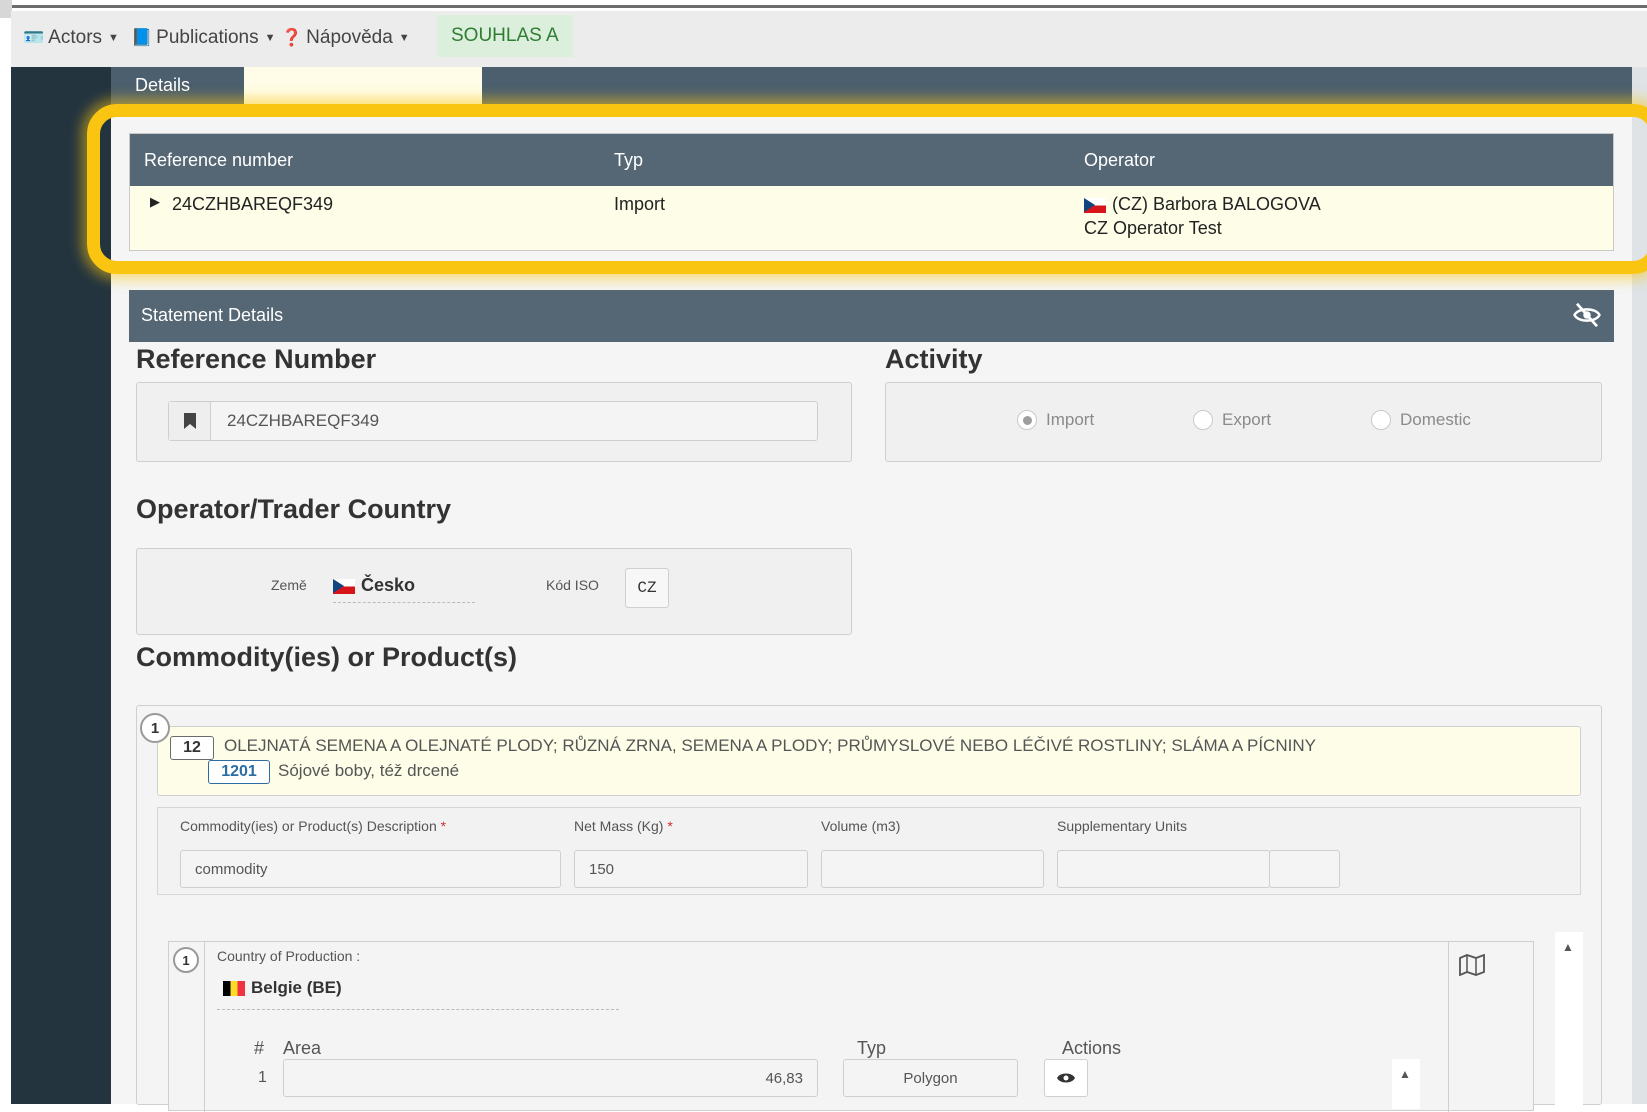 This screenshot has width=1647, height=1112. I want to click on view-button, so click(1066, 1078).